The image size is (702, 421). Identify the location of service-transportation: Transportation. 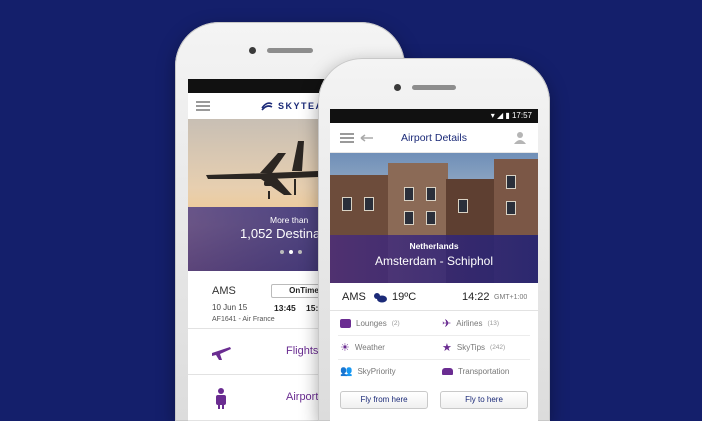
(475, 371).